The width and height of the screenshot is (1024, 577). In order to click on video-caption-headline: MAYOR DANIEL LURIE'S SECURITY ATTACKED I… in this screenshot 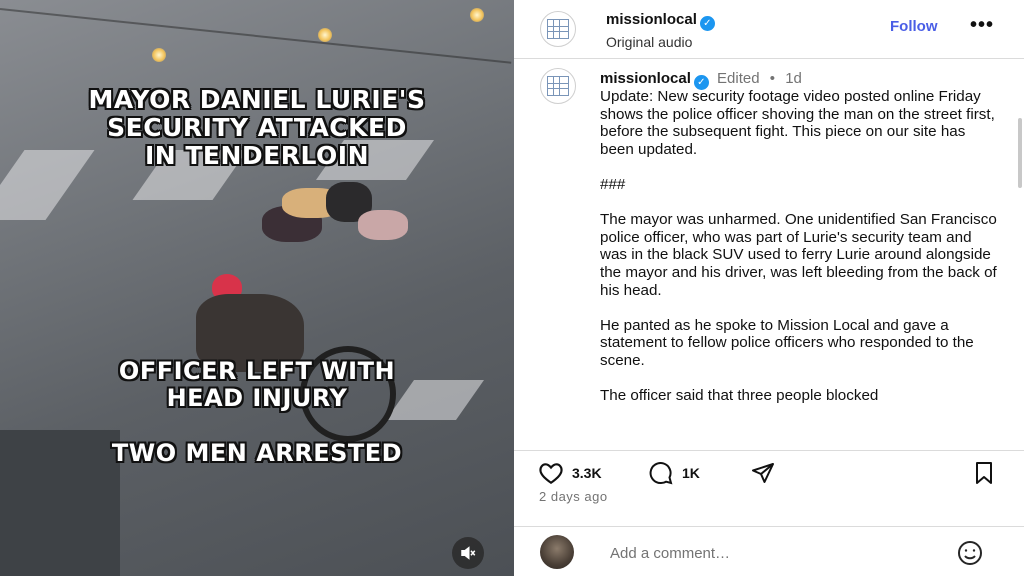, I will do `click(257, 127)`.